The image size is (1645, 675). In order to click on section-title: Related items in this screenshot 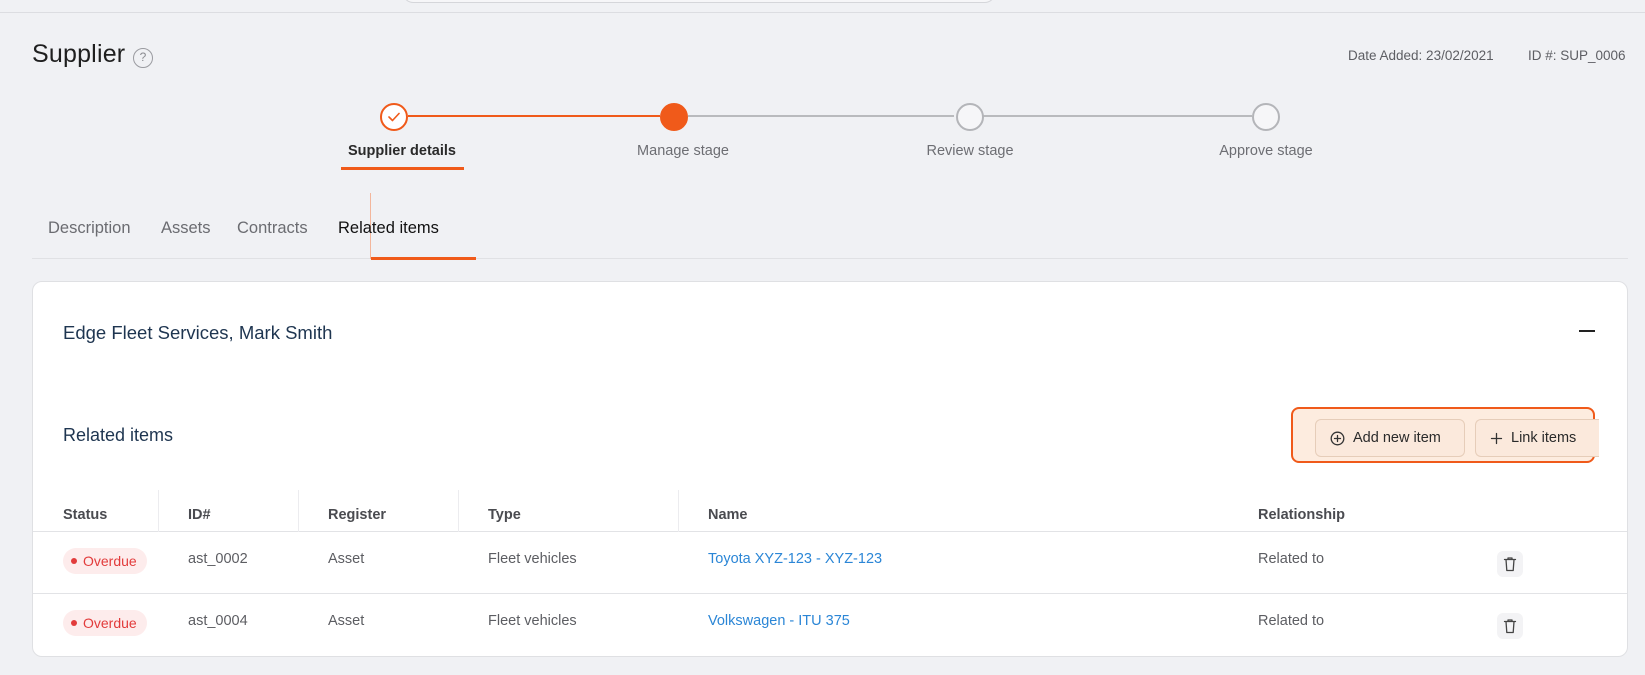, I will do `click(118, 435)`.